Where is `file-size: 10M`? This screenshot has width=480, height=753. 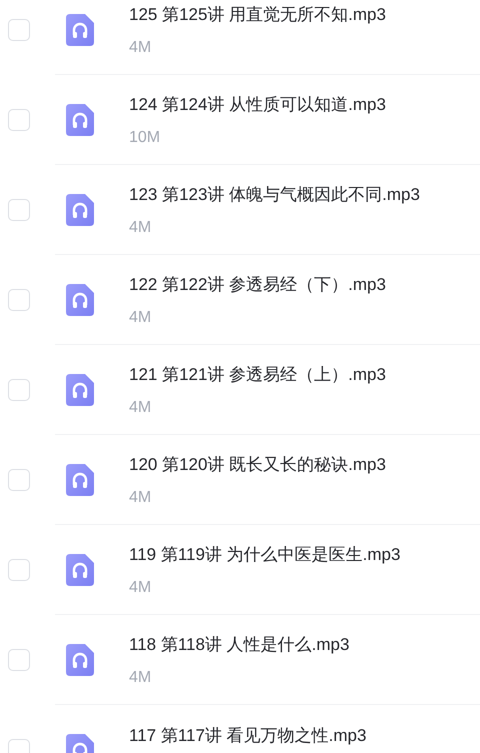
file-size: 10M is located at coordinates (145, 138).